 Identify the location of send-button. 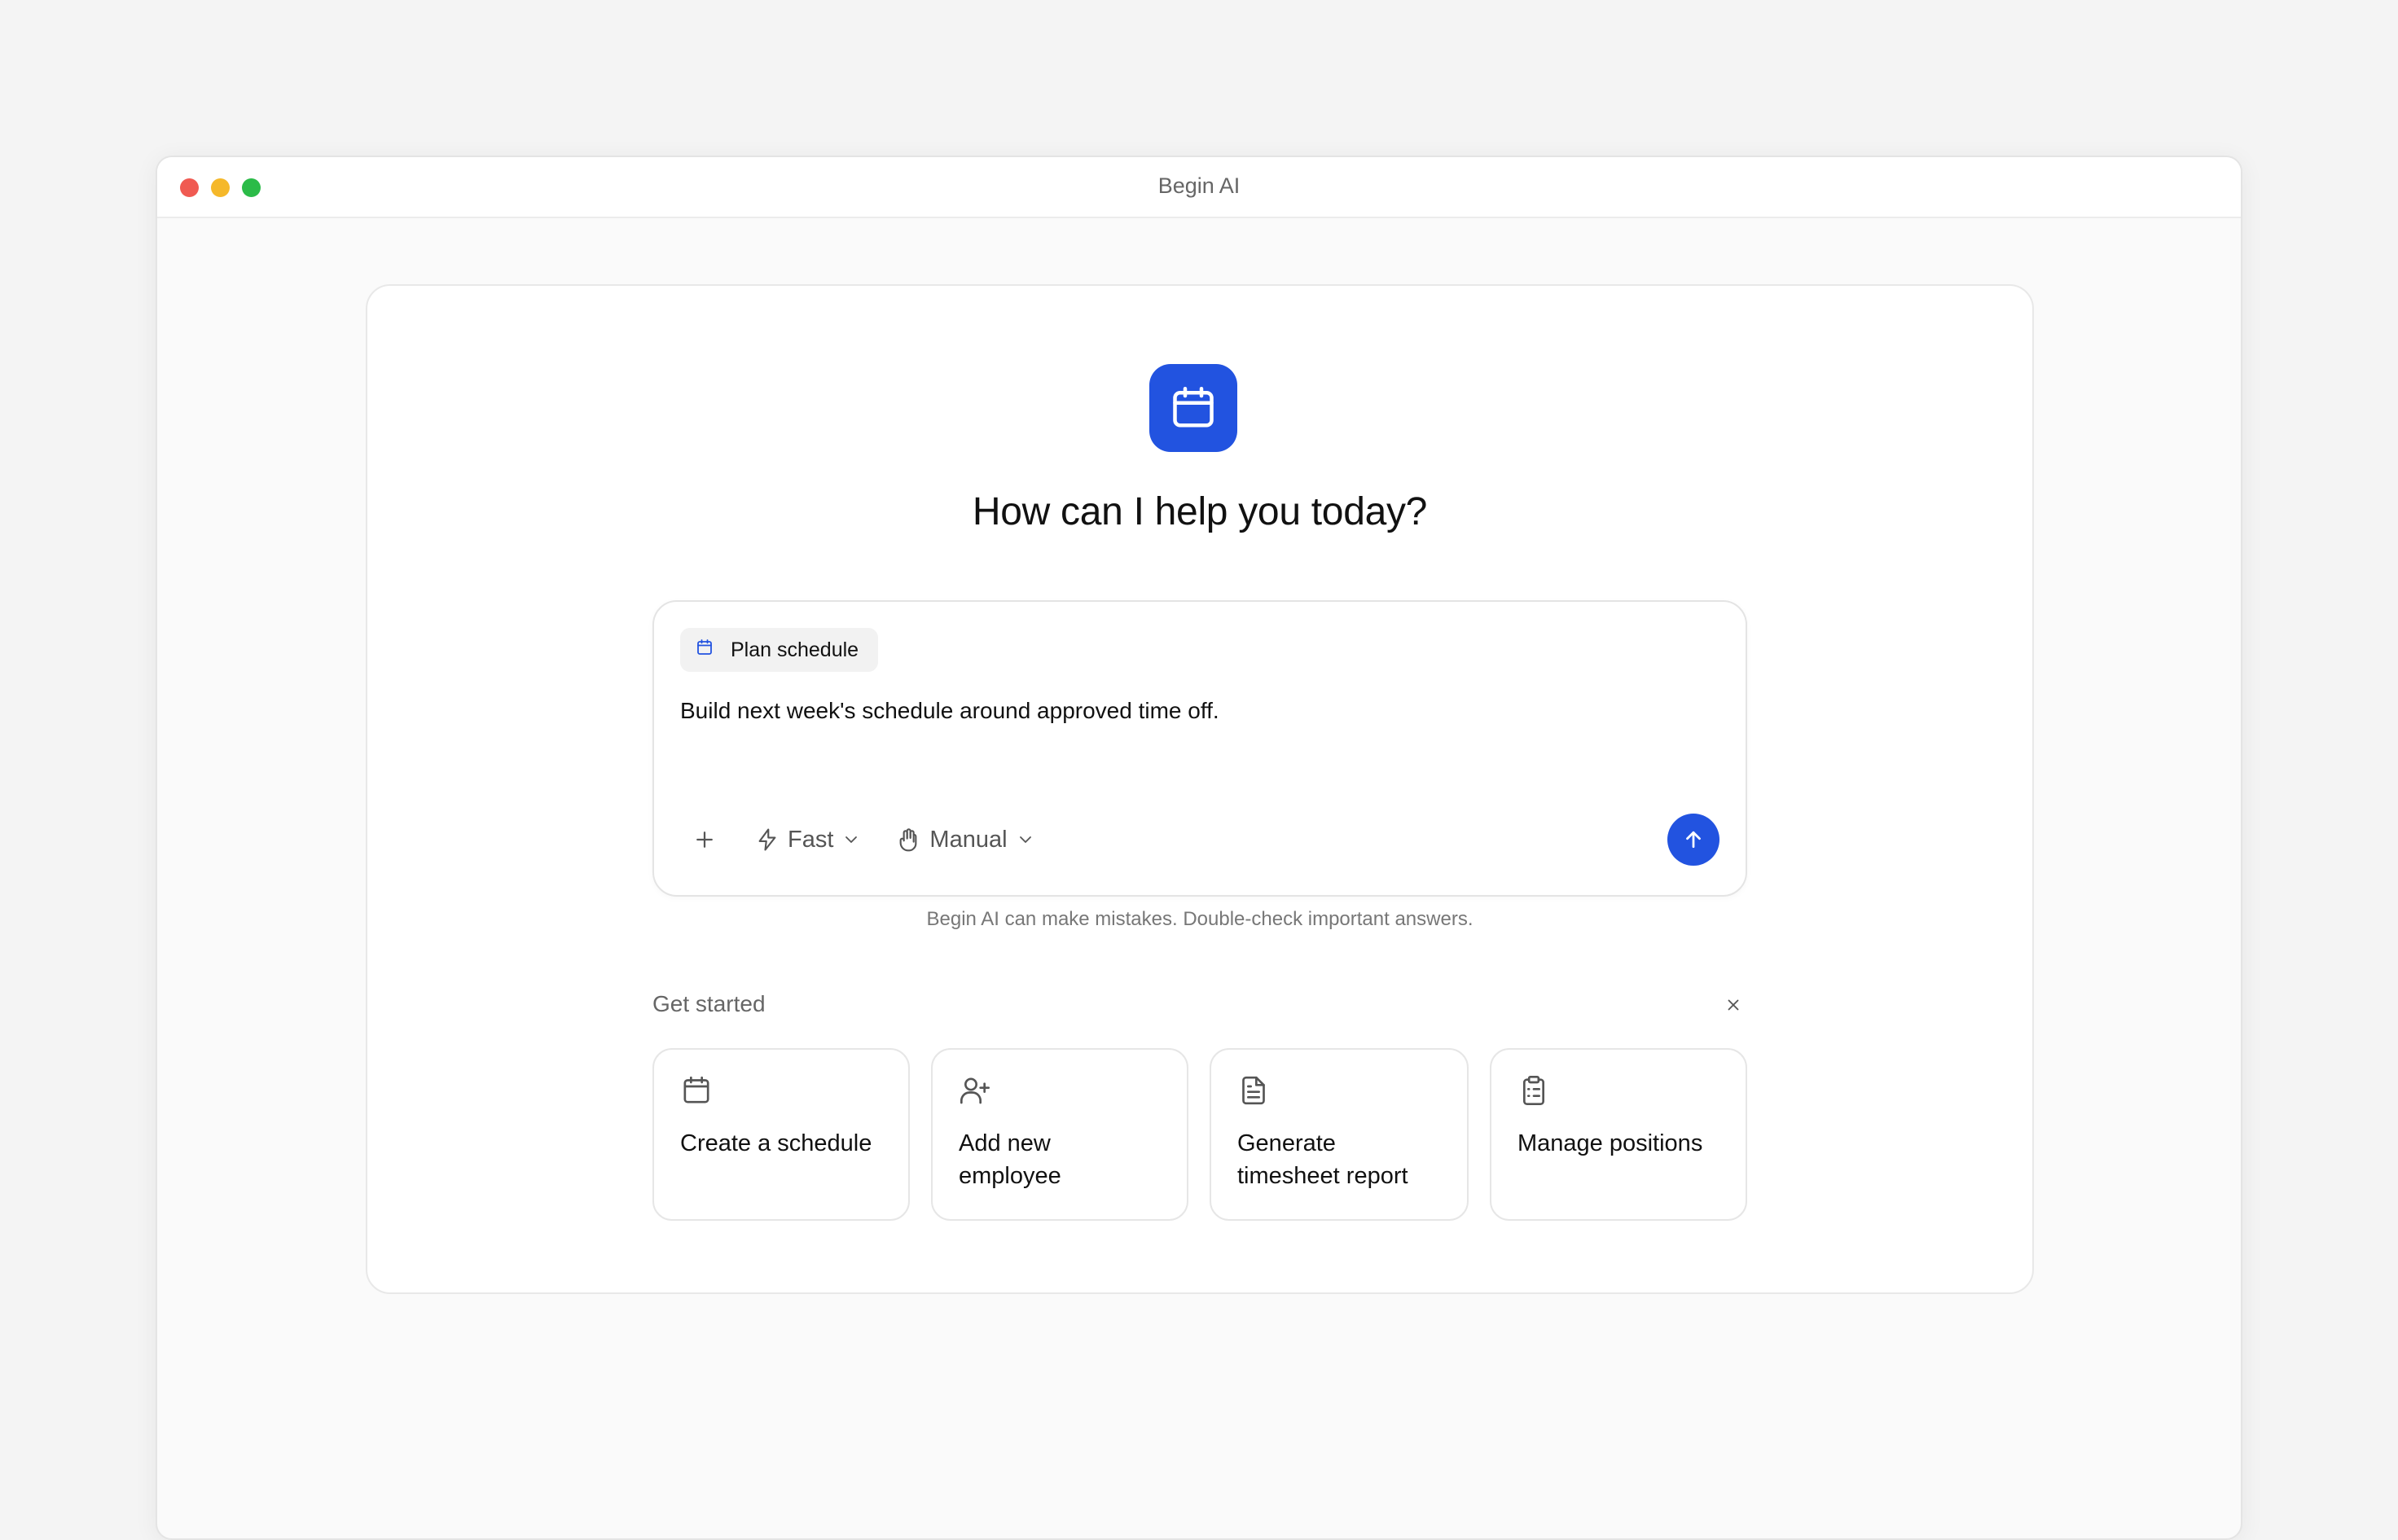
(1693, 840).